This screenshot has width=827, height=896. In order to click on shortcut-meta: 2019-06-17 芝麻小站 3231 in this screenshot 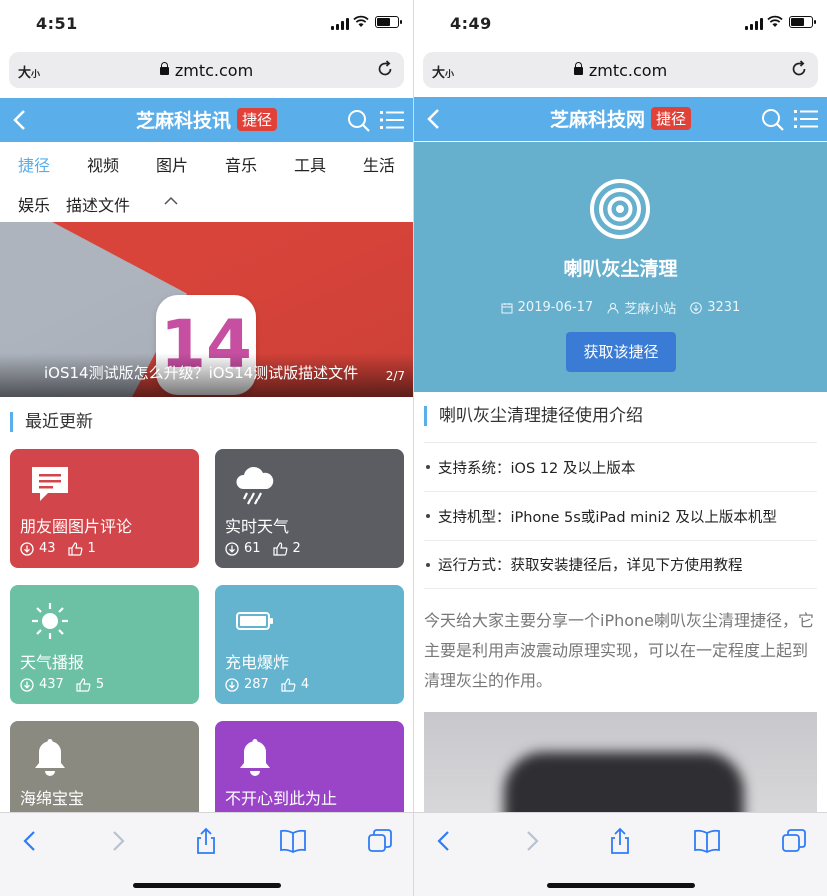, I will do `click(620, 307)`.